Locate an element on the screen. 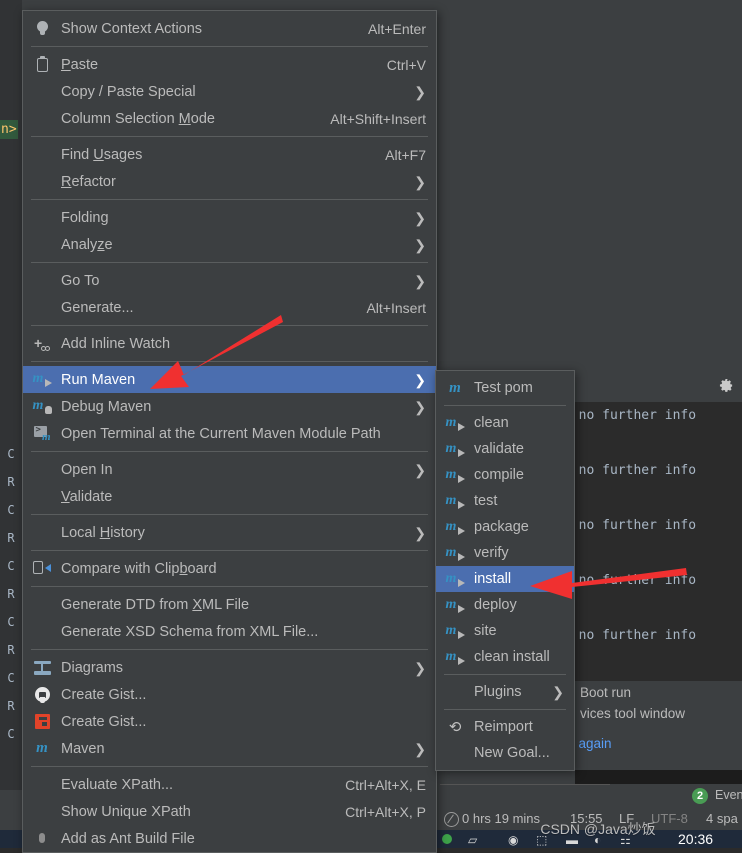 The height and width of the screenshot is (853, 742). menu-item-label: Find Usages is located at coordinates (102, 154).